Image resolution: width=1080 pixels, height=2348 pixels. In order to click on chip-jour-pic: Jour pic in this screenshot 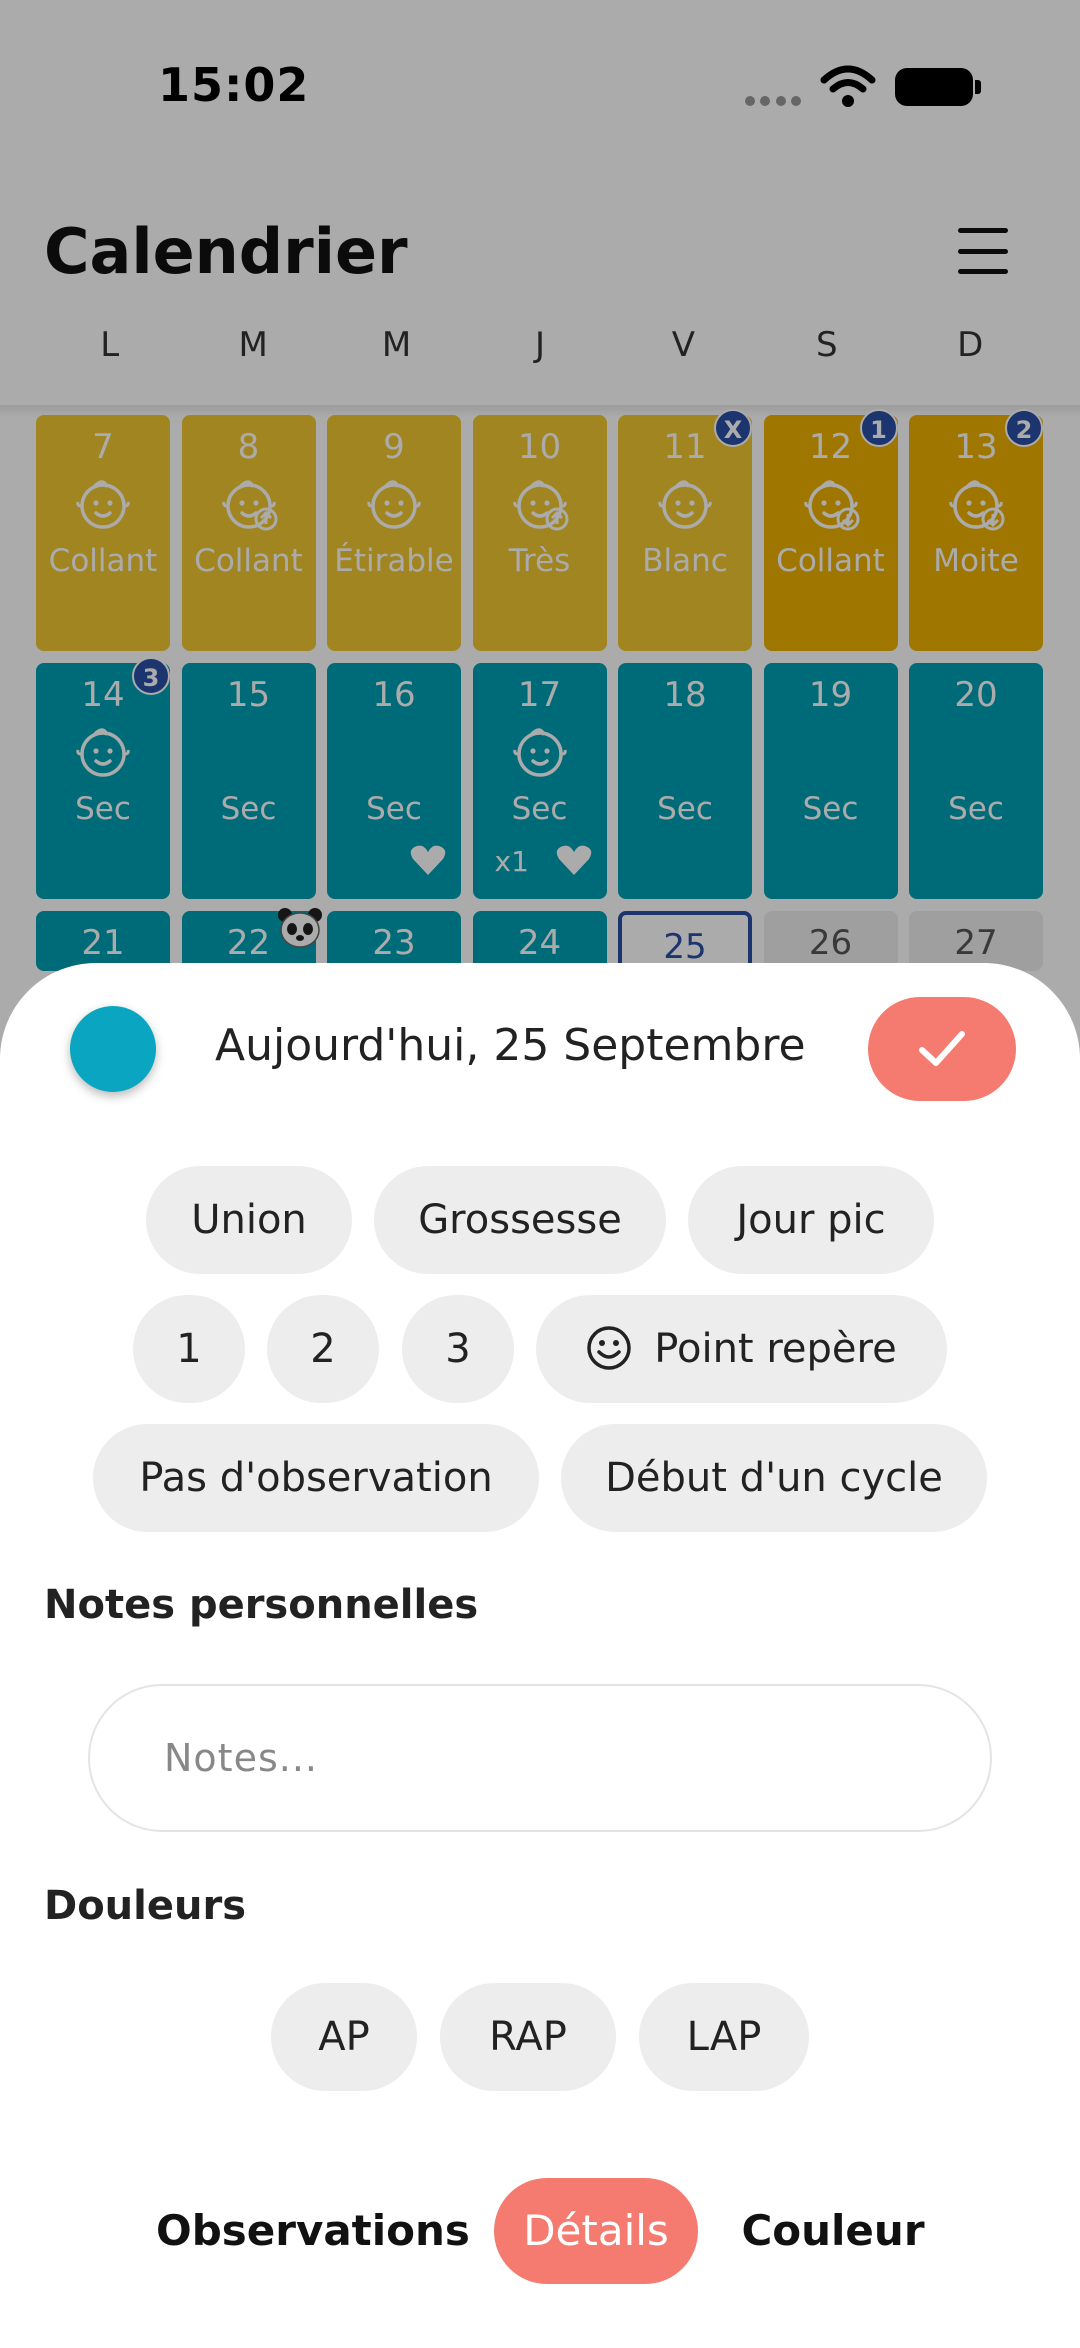, I will do `click(811, 1220)`.